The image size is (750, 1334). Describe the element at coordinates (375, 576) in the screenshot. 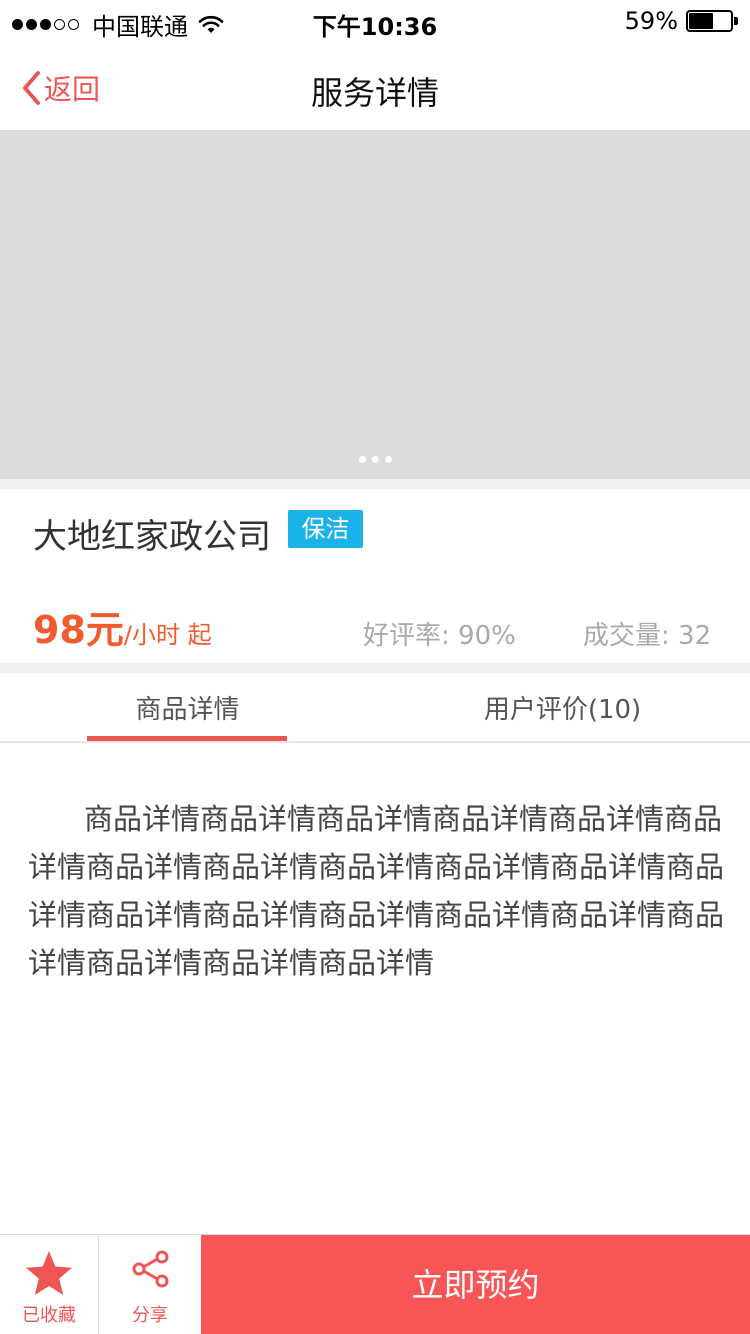

I see `service-info-card: 大地红家政公司 保洁 98元/小时 起 好评率: 90% 成交量: 32` at that location.